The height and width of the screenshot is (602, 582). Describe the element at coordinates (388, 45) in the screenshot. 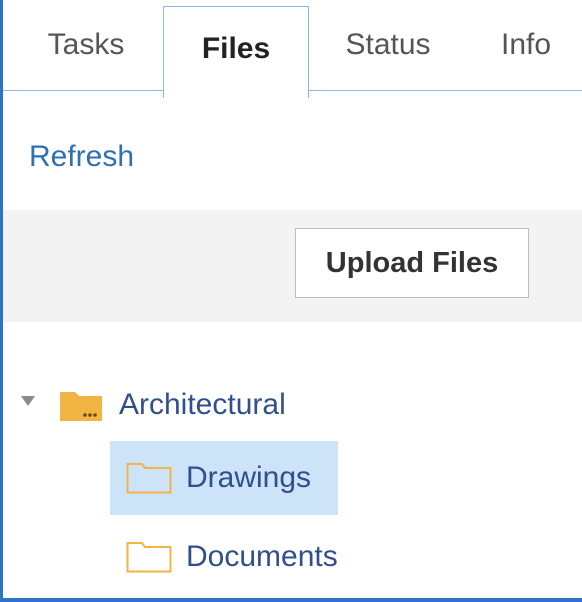

I see `tab-status: Status` at that location.